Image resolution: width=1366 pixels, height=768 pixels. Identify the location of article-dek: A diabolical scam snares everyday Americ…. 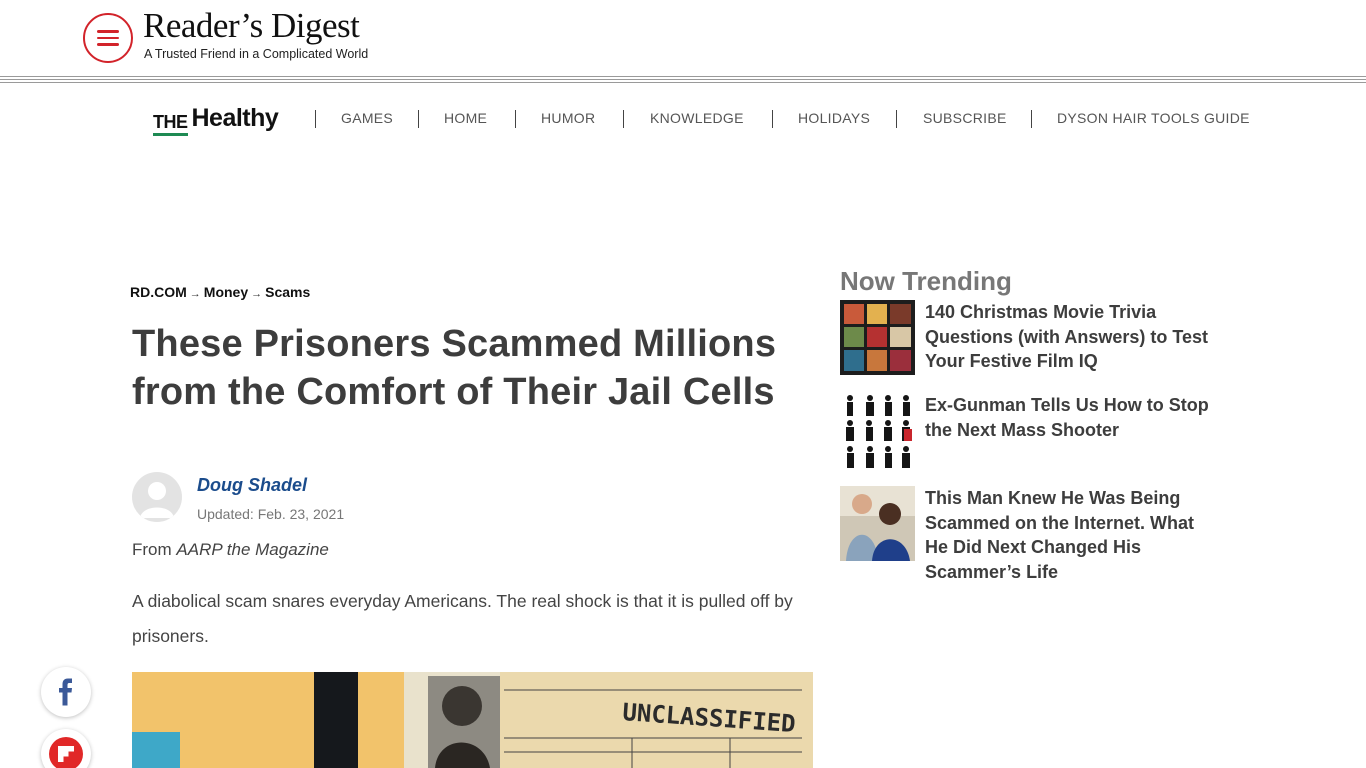
(462, 618).